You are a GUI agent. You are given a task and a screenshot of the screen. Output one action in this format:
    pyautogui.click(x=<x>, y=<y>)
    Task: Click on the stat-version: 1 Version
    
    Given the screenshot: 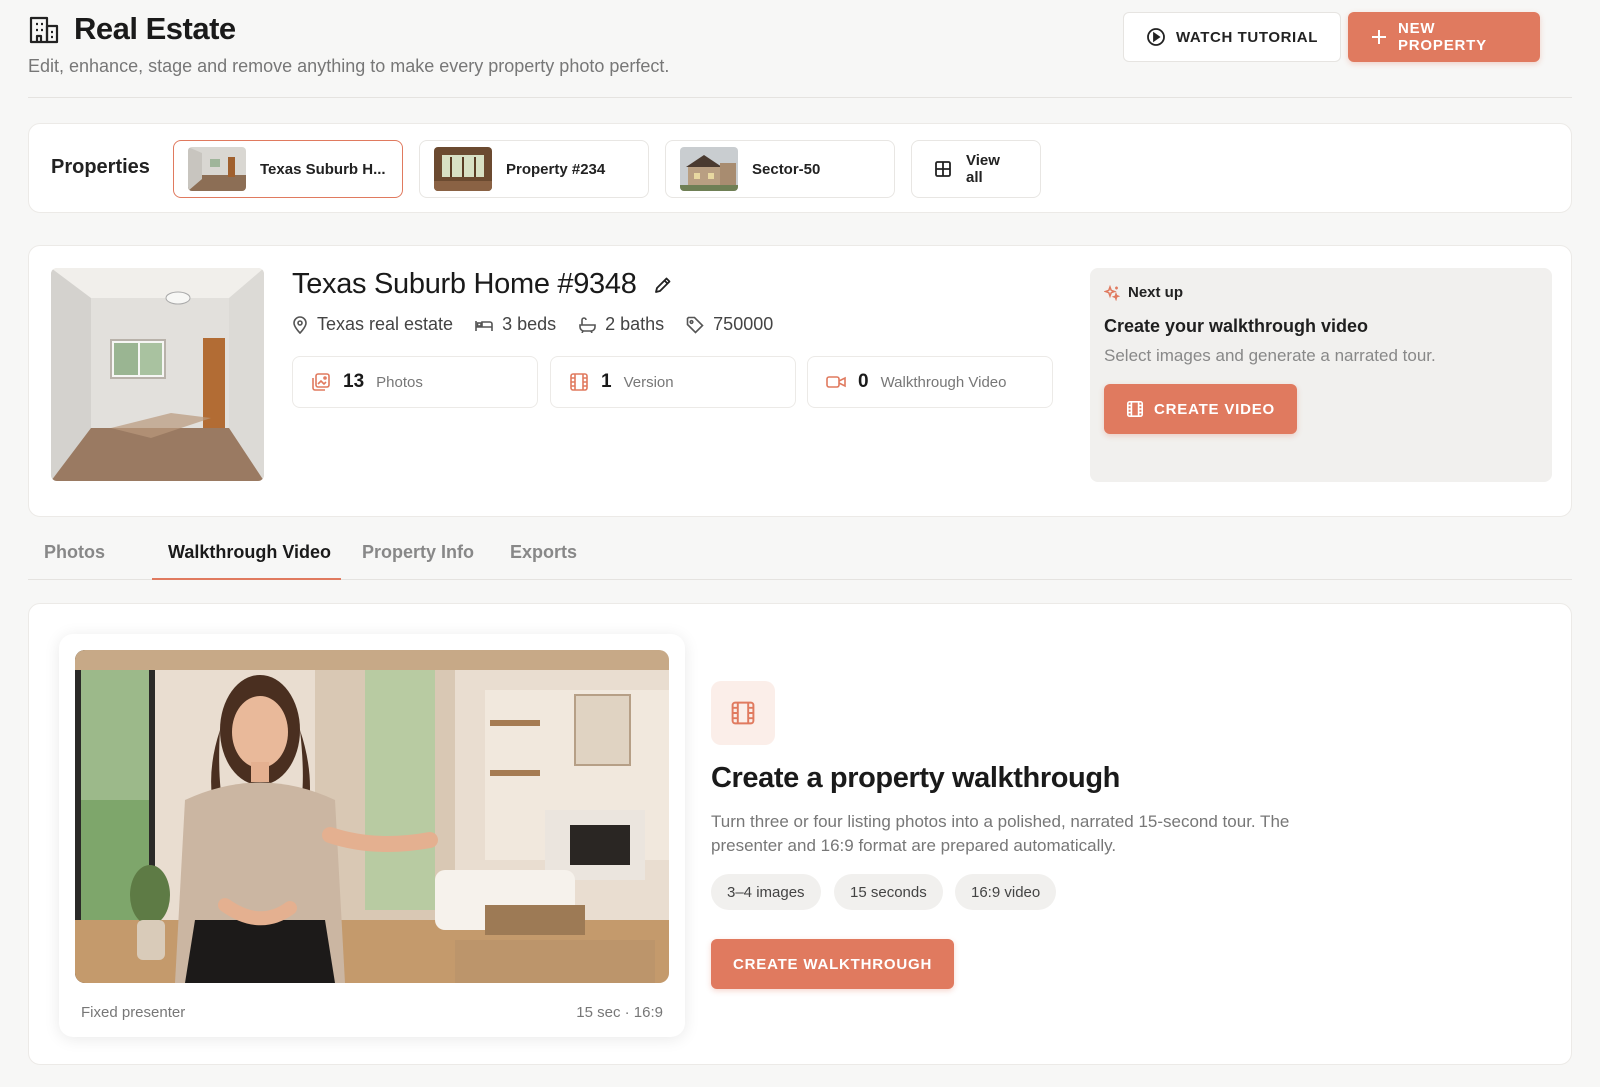 What is the action you would take?
    pyautogui.click(x=673, y=382)
    